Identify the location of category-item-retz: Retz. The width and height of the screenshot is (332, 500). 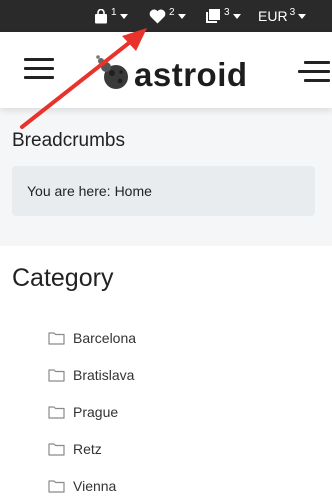
(92, 448).